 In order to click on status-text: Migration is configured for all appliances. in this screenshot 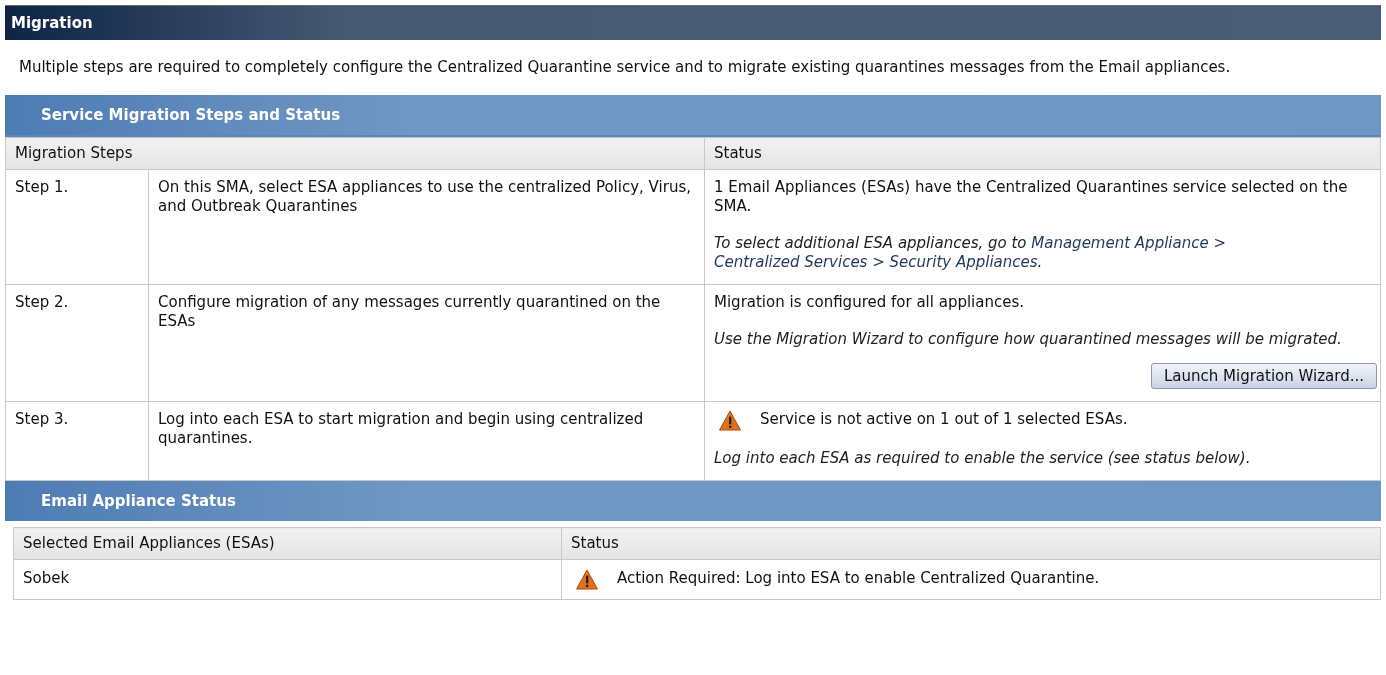, I will do `click(869, 302)`.